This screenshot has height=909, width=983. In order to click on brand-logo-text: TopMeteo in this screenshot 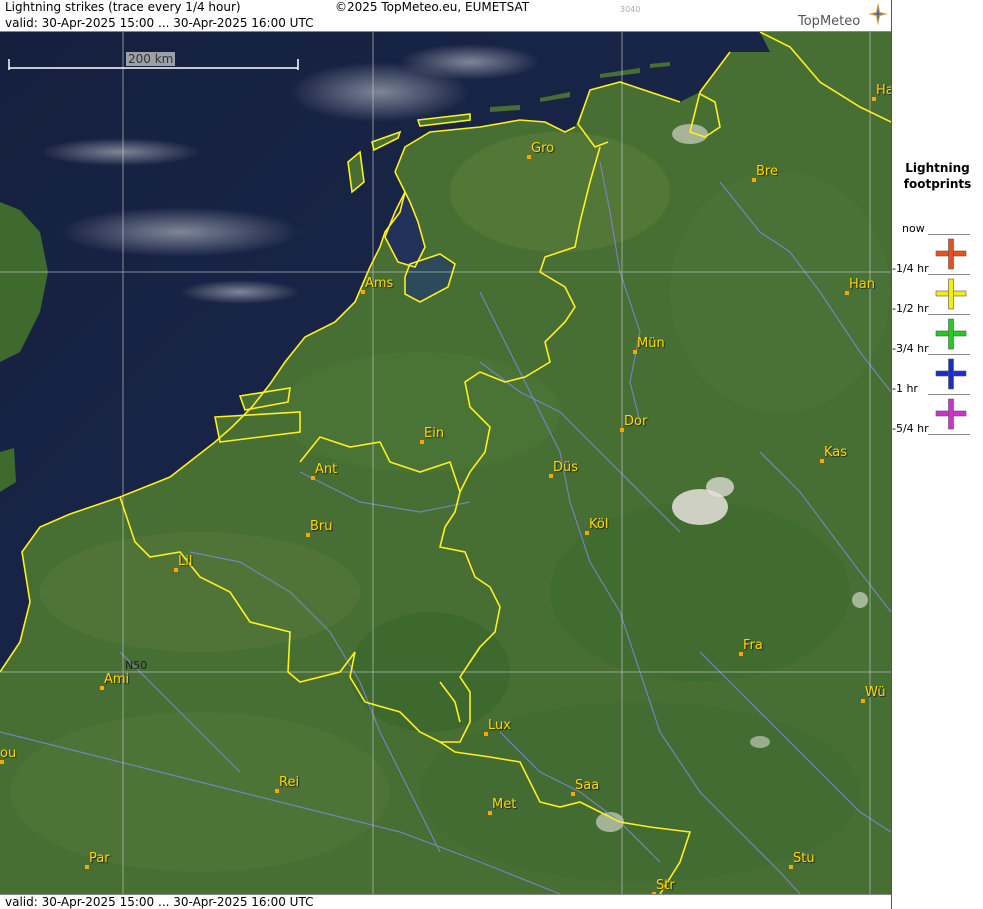, I will do `click(829, 21)`.